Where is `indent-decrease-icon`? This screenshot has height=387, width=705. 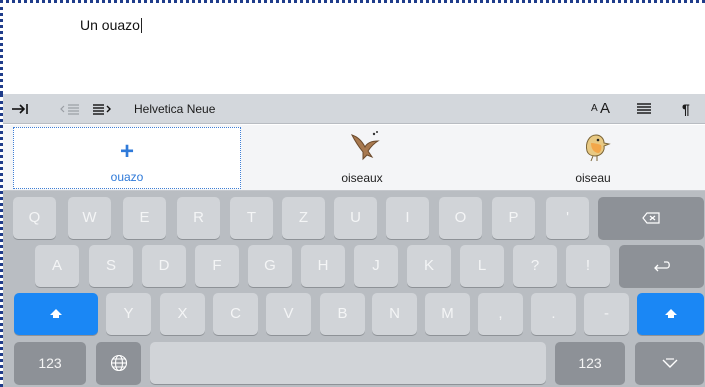 indent-decrease-icon is located at coordinates (70, 109).